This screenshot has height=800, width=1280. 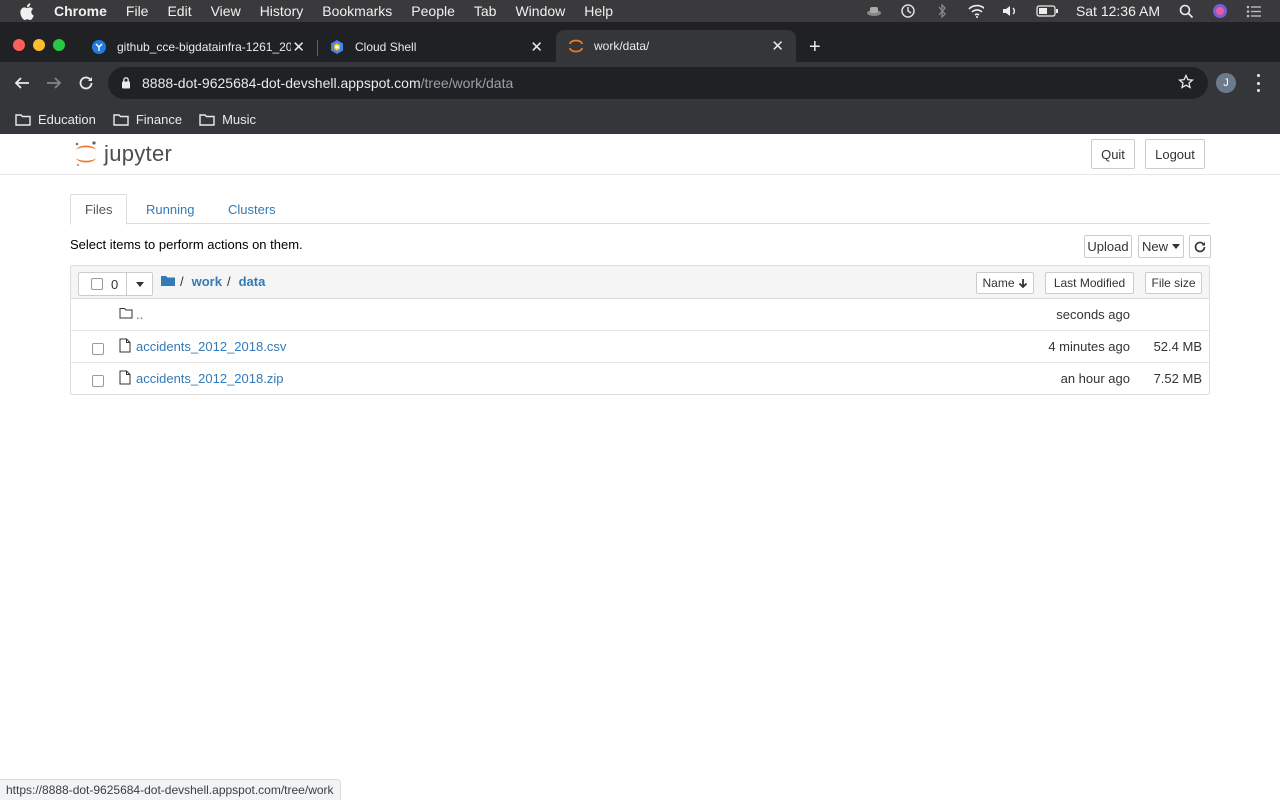 What do you see at coordinates (1173, 283) in the screenshot?
I see `sort-size-button: File size` at bounding box center [1173, 283].